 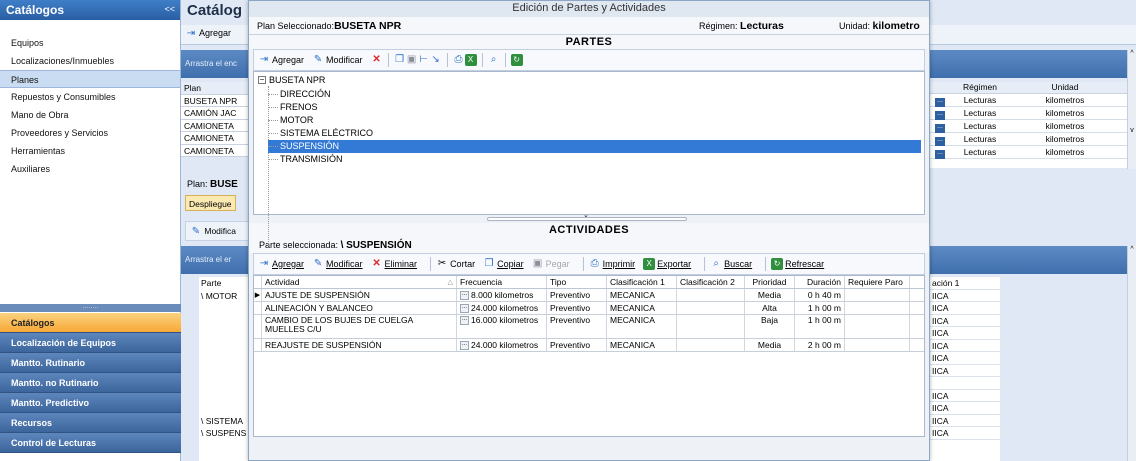 What do you see at coordinates (216, 113) in the screenshot?
I see `table-row: CAMIÓN JAC` at bounding box center [216, 113].